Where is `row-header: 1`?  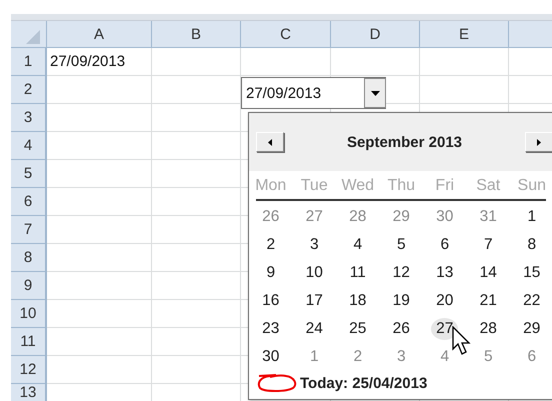
row-header: 1 is located at coordinates (29, 62).